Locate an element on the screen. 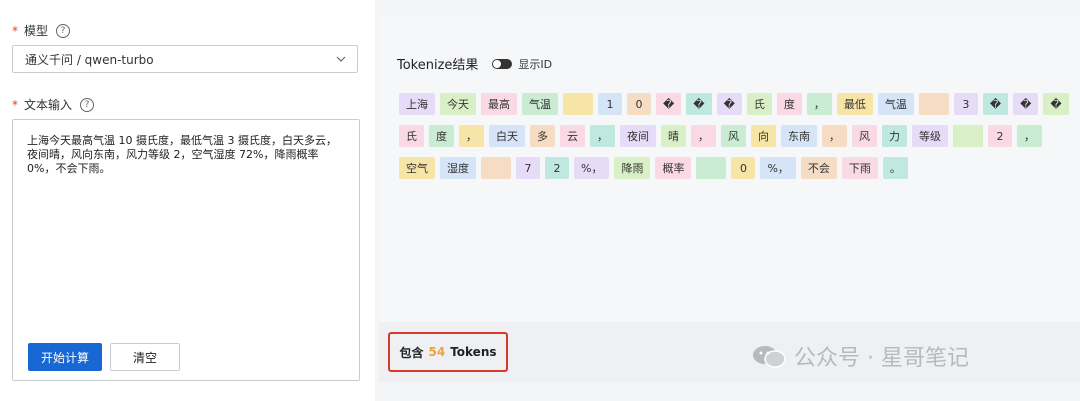 The width and height of the screenshot is (1080, 401). token-chip: 最高 is located at coordinates (499, 104).